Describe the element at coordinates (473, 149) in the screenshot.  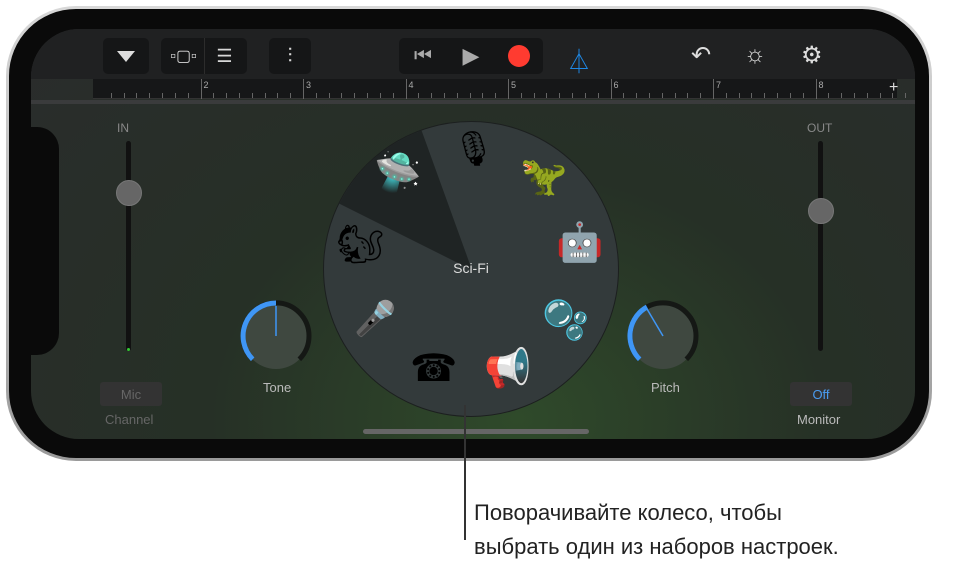
I see `microphone-preset-icon: 🎙` at that location.